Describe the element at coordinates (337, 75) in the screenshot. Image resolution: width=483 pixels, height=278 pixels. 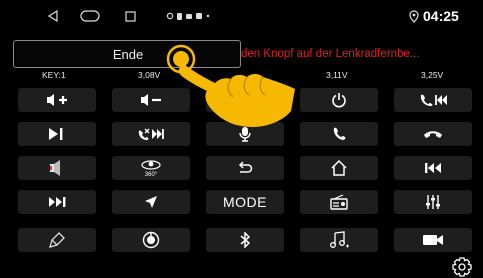
I see `voltage-label: 3,11V` at that location.